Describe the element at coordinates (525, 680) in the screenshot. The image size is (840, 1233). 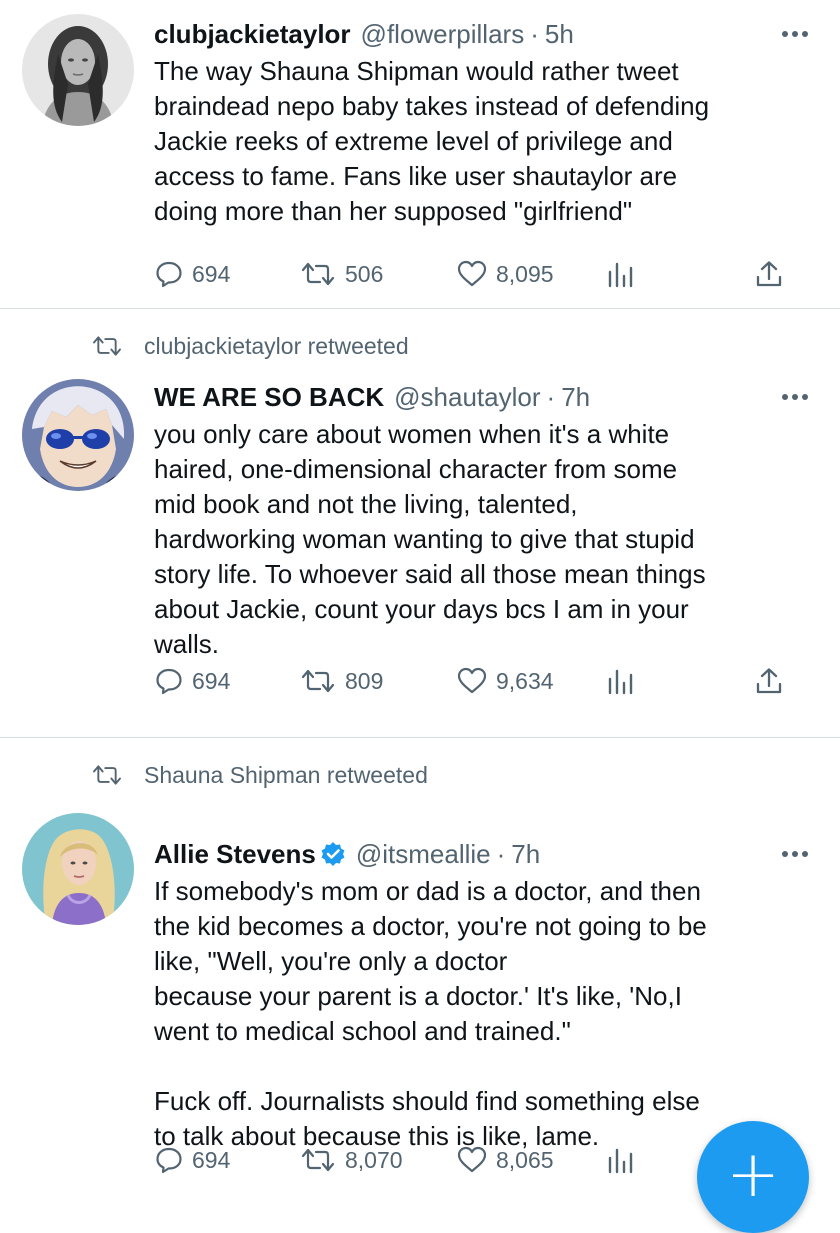
I see `like-count: 9,634` at that location.